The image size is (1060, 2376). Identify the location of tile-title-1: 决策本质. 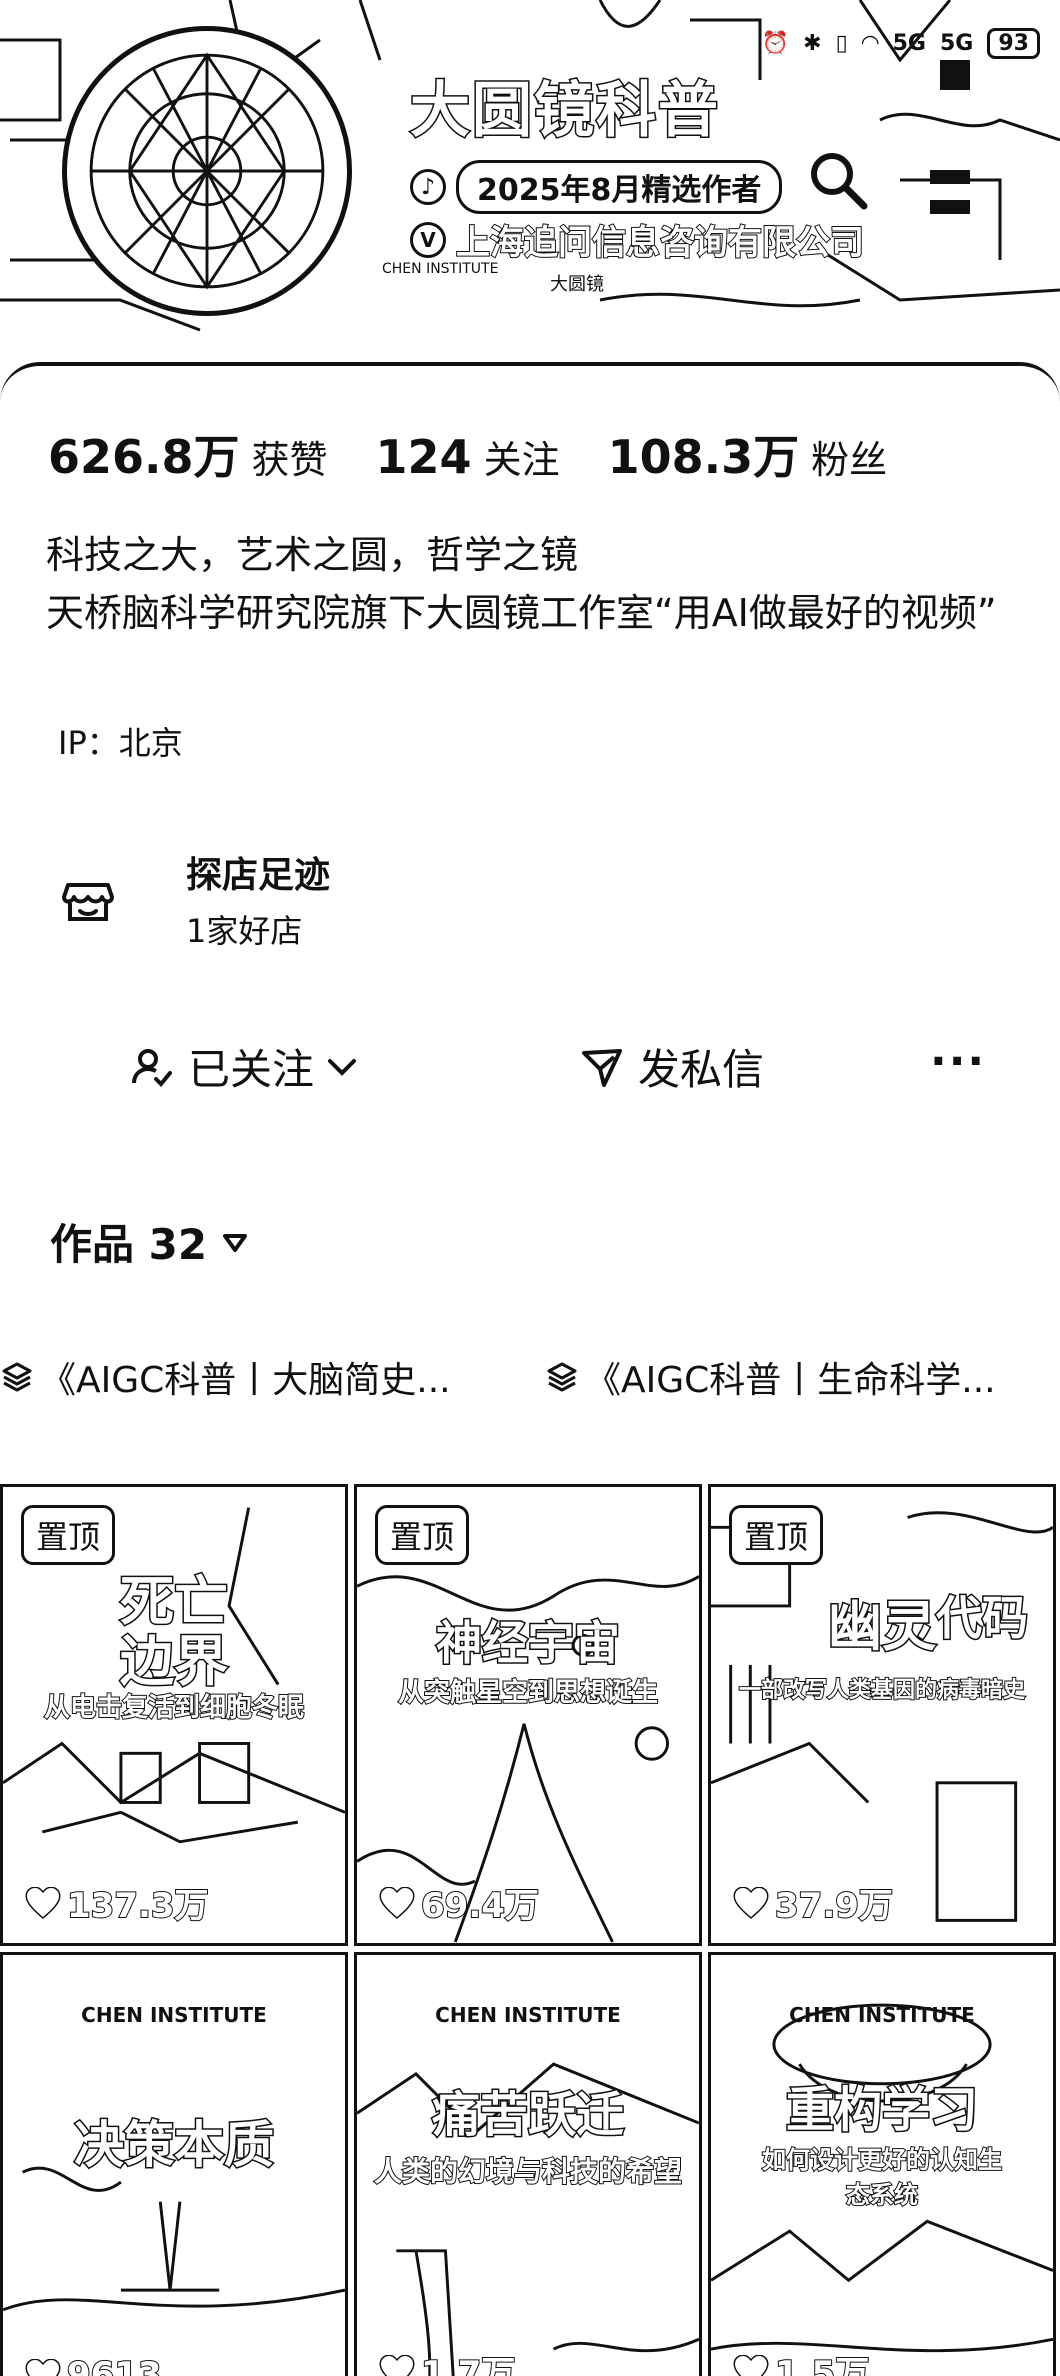
(174, 2145).